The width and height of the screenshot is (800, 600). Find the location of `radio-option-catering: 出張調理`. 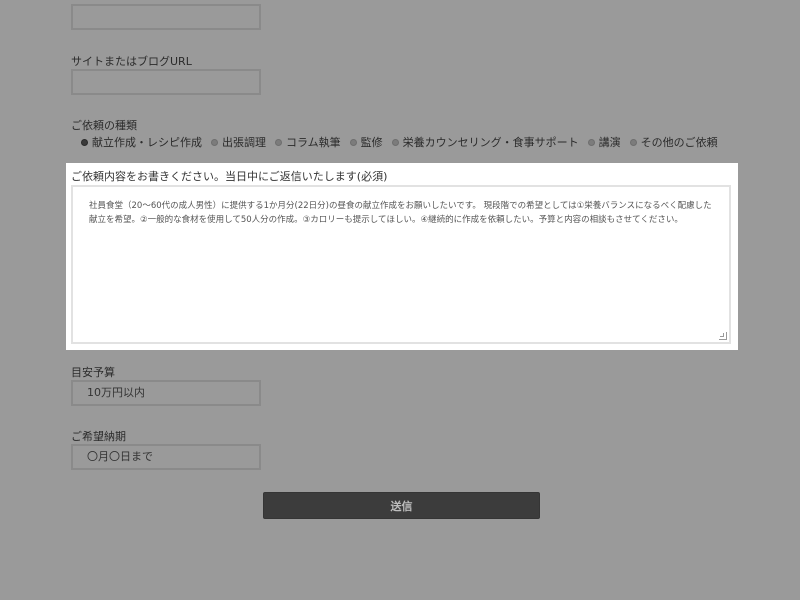

radio-option-catering: 出張調理 is located at coordinates (238, 142).